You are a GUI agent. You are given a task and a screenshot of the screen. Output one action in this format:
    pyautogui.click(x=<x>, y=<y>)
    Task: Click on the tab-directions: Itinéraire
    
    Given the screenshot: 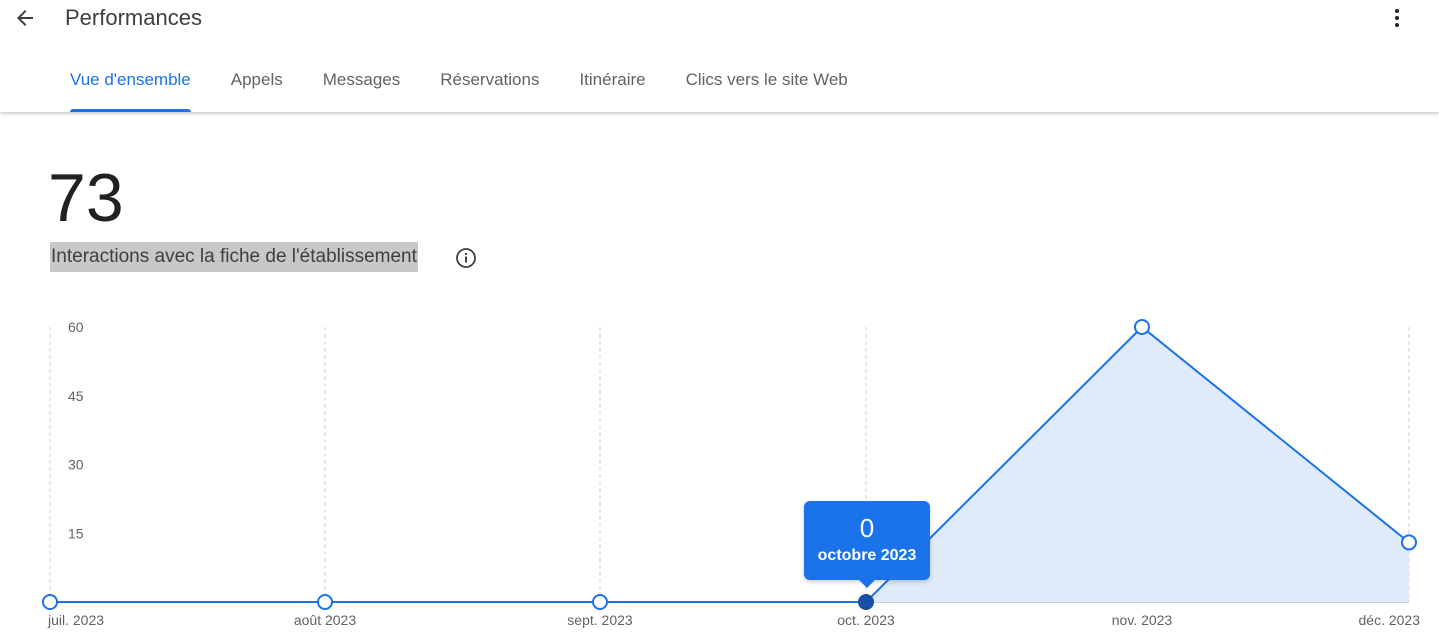 What is the action you would take?
    pyautogui.click(x=612, y=85)
    